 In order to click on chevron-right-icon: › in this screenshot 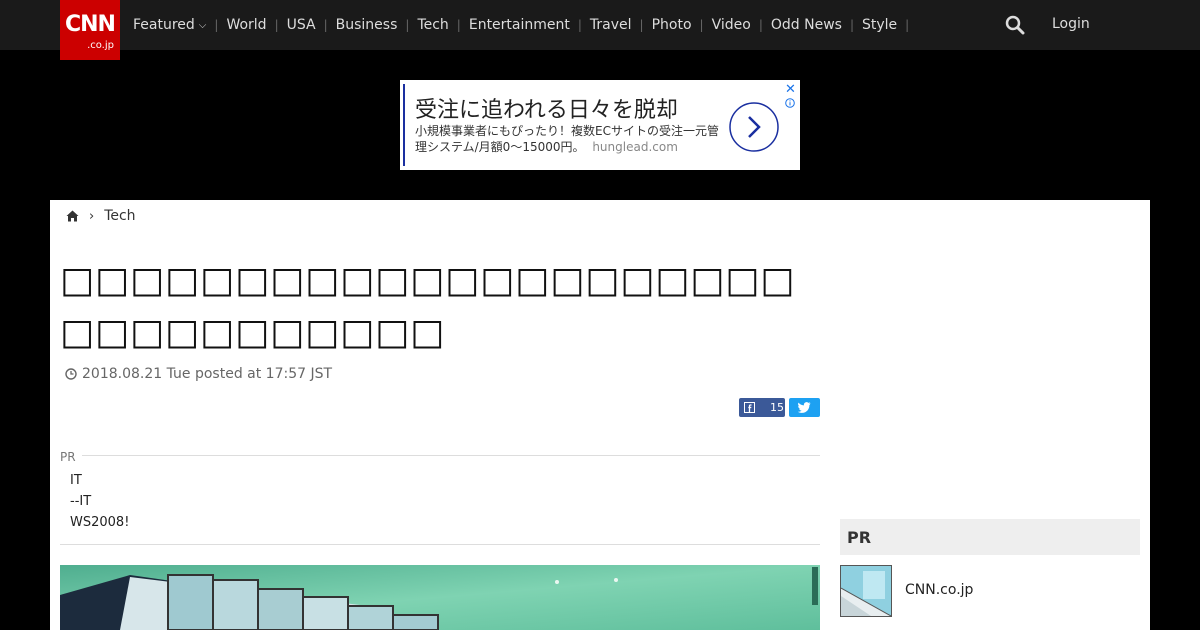, I will do `click(92, 216)`.